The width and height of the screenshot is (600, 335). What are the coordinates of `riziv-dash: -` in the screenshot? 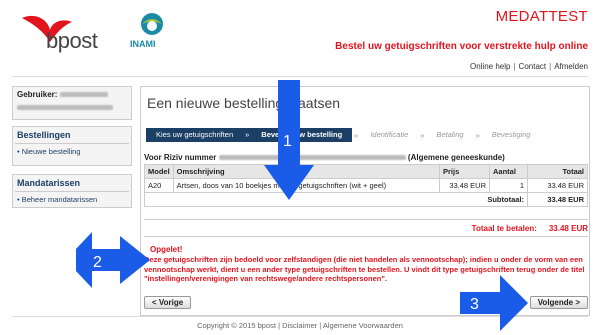 It's located at (292, 157).